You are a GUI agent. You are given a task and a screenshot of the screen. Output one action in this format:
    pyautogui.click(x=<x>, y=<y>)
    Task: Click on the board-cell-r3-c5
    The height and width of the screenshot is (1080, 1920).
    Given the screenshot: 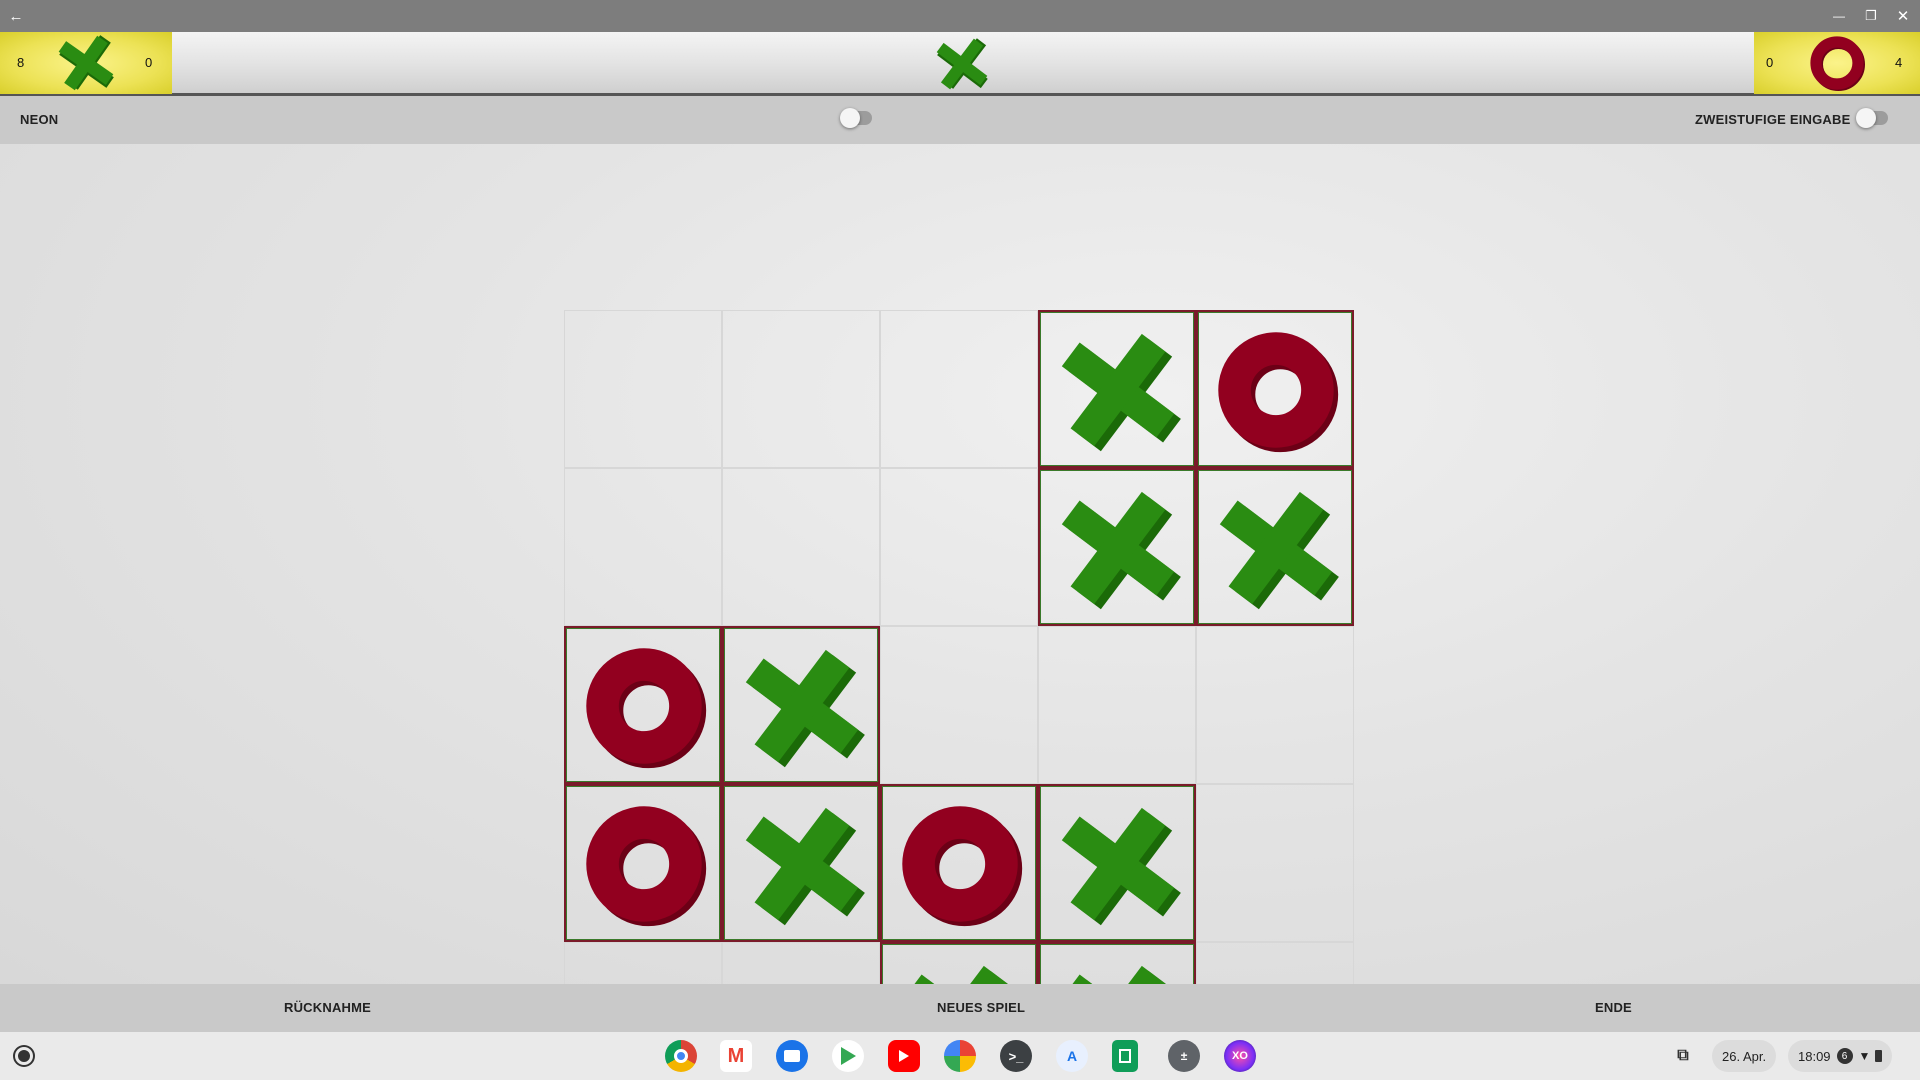 What is the action you would take?
    pyautogui.click(x=1275, y=705)
    